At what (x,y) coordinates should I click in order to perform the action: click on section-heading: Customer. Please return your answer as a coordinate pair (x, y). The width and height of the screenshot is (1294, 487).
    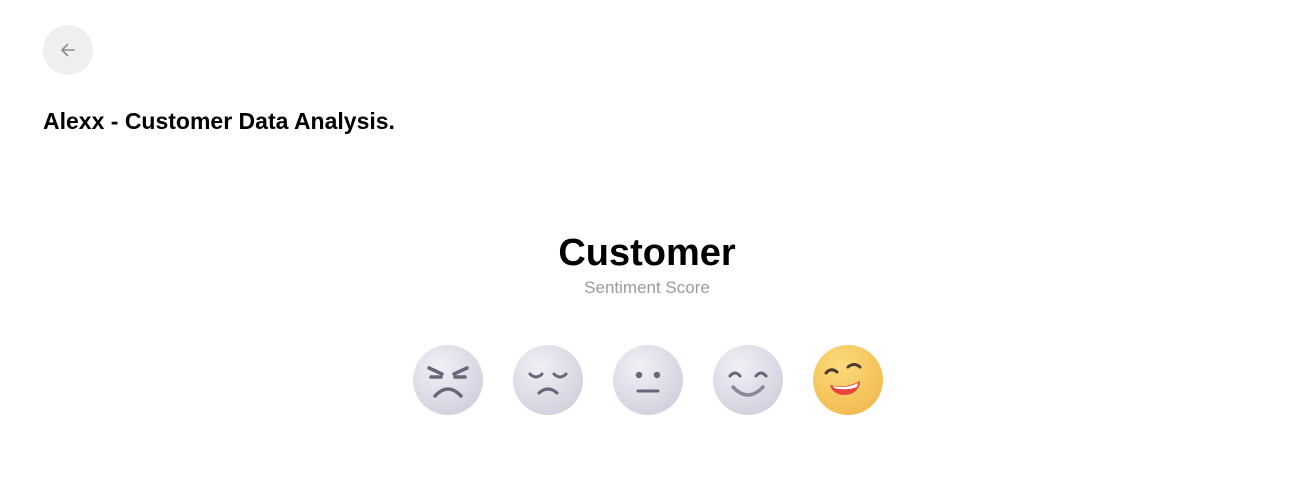
    Looking at the image, I should click on (647, 253).